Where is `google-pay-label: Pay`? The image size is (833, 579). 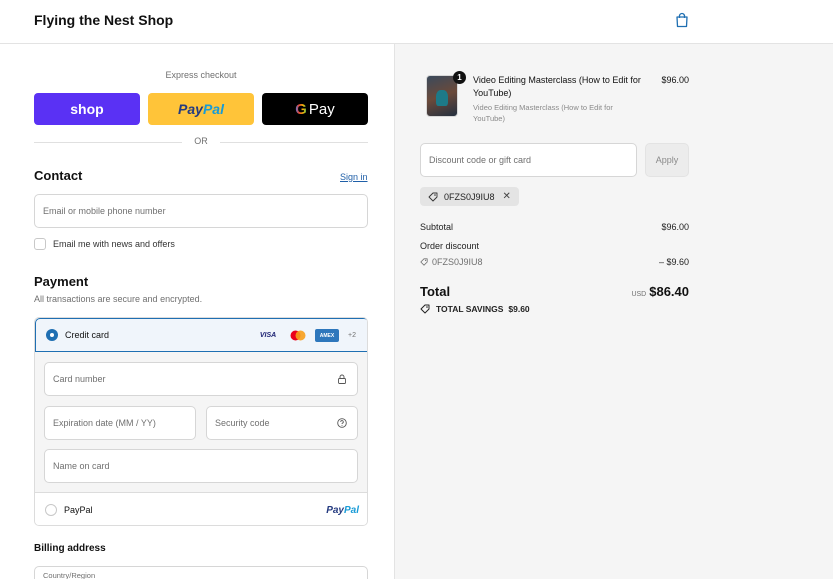
google-pay-label: Pay is located at coordinates (321, 109).